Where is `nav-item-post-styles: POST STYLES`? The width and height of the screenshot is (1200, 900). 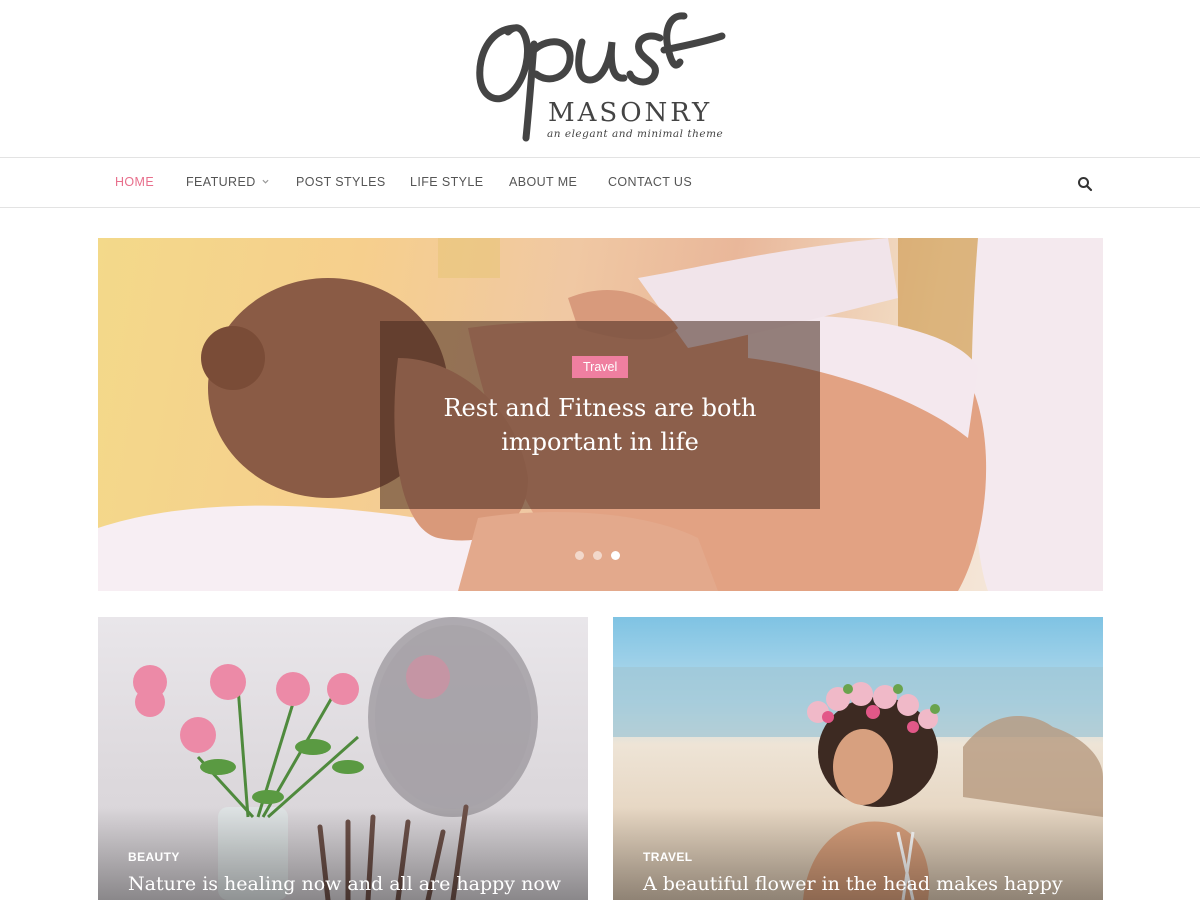
nav-item-post-styles: POST STYLES is located at coordinates (341, 182).